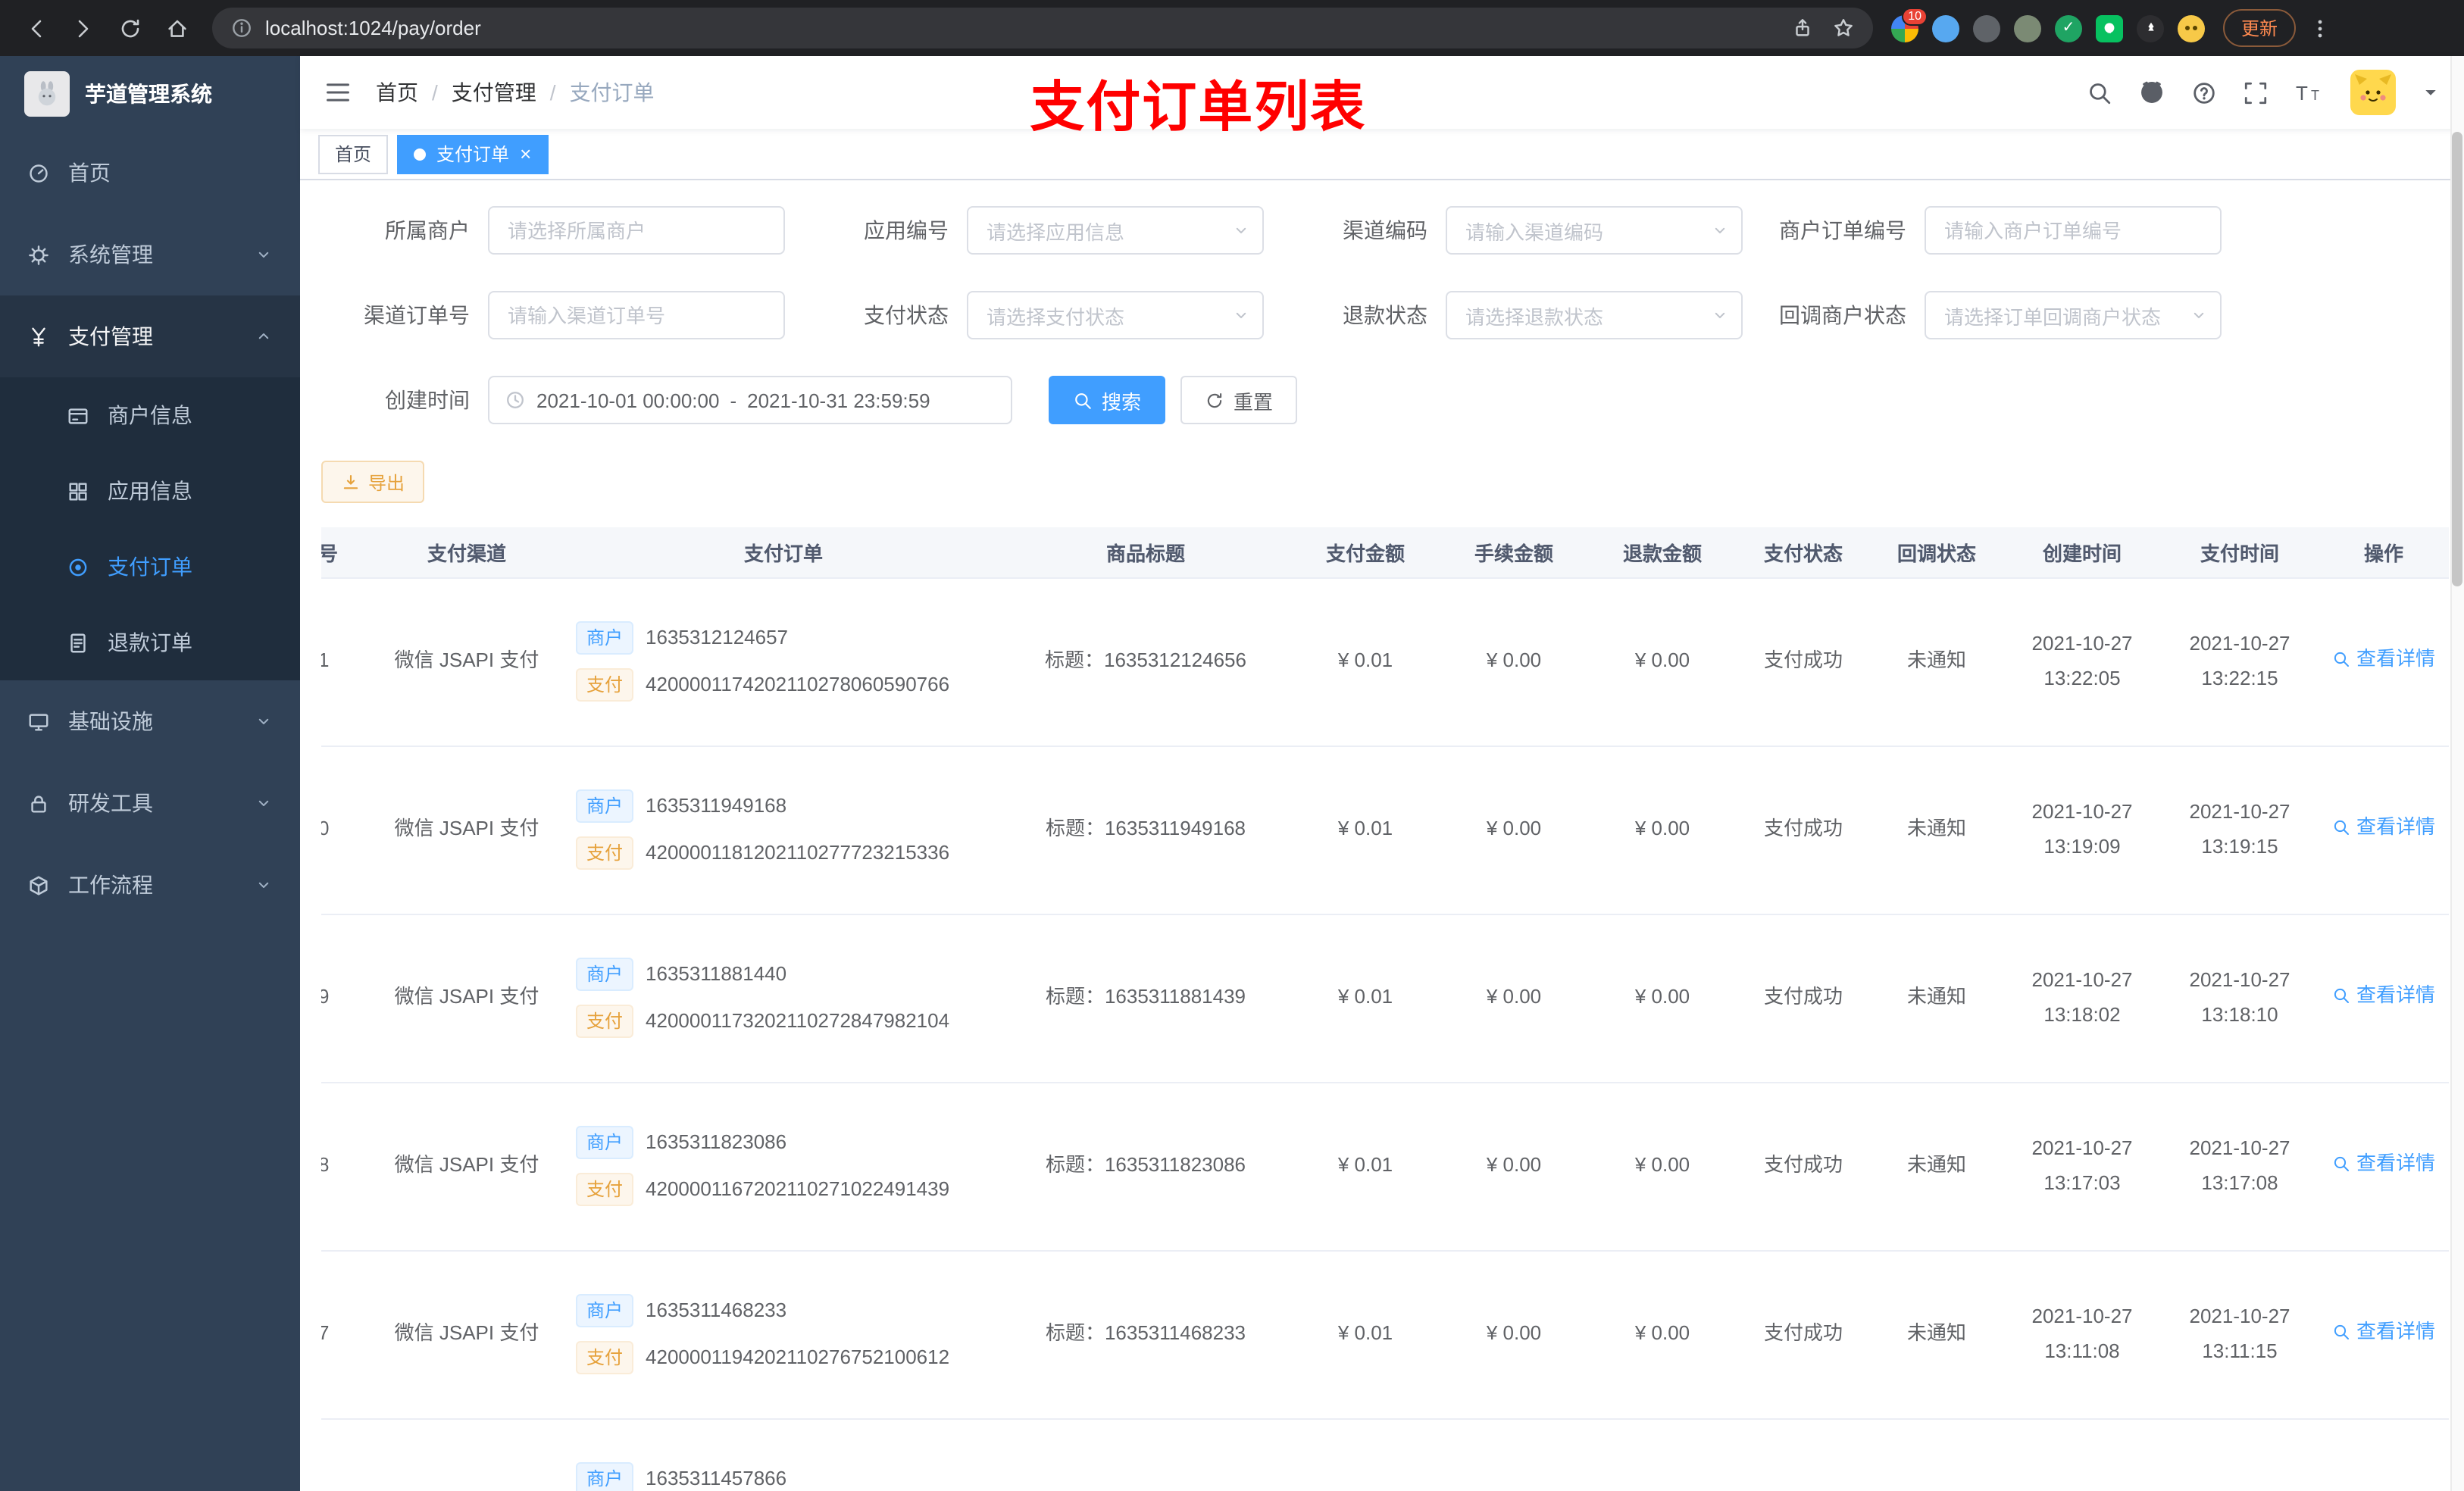 The height and width of the screenshot is (1491, 2464). I want to click on cell-id: 20, so click(344, 830).